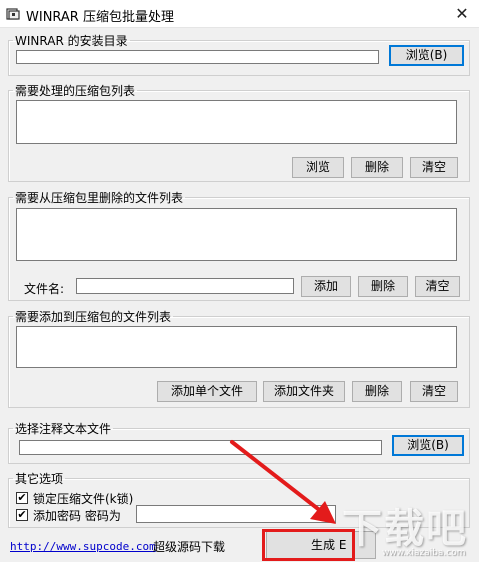 Image resolution: width=479 pixels, height=562 pixels. Describe the element at coordinates (424, 553) in the screenshot. I see `watermark-site: www.xiazaiba.com` at that location.